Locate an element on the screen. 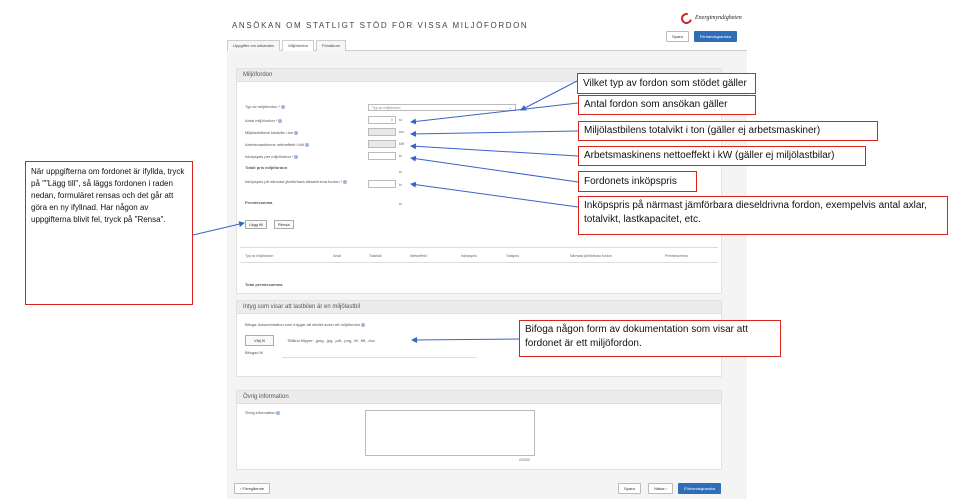 The image size is (969, 499). arrow-add-button is located at coordinates (218, 228).